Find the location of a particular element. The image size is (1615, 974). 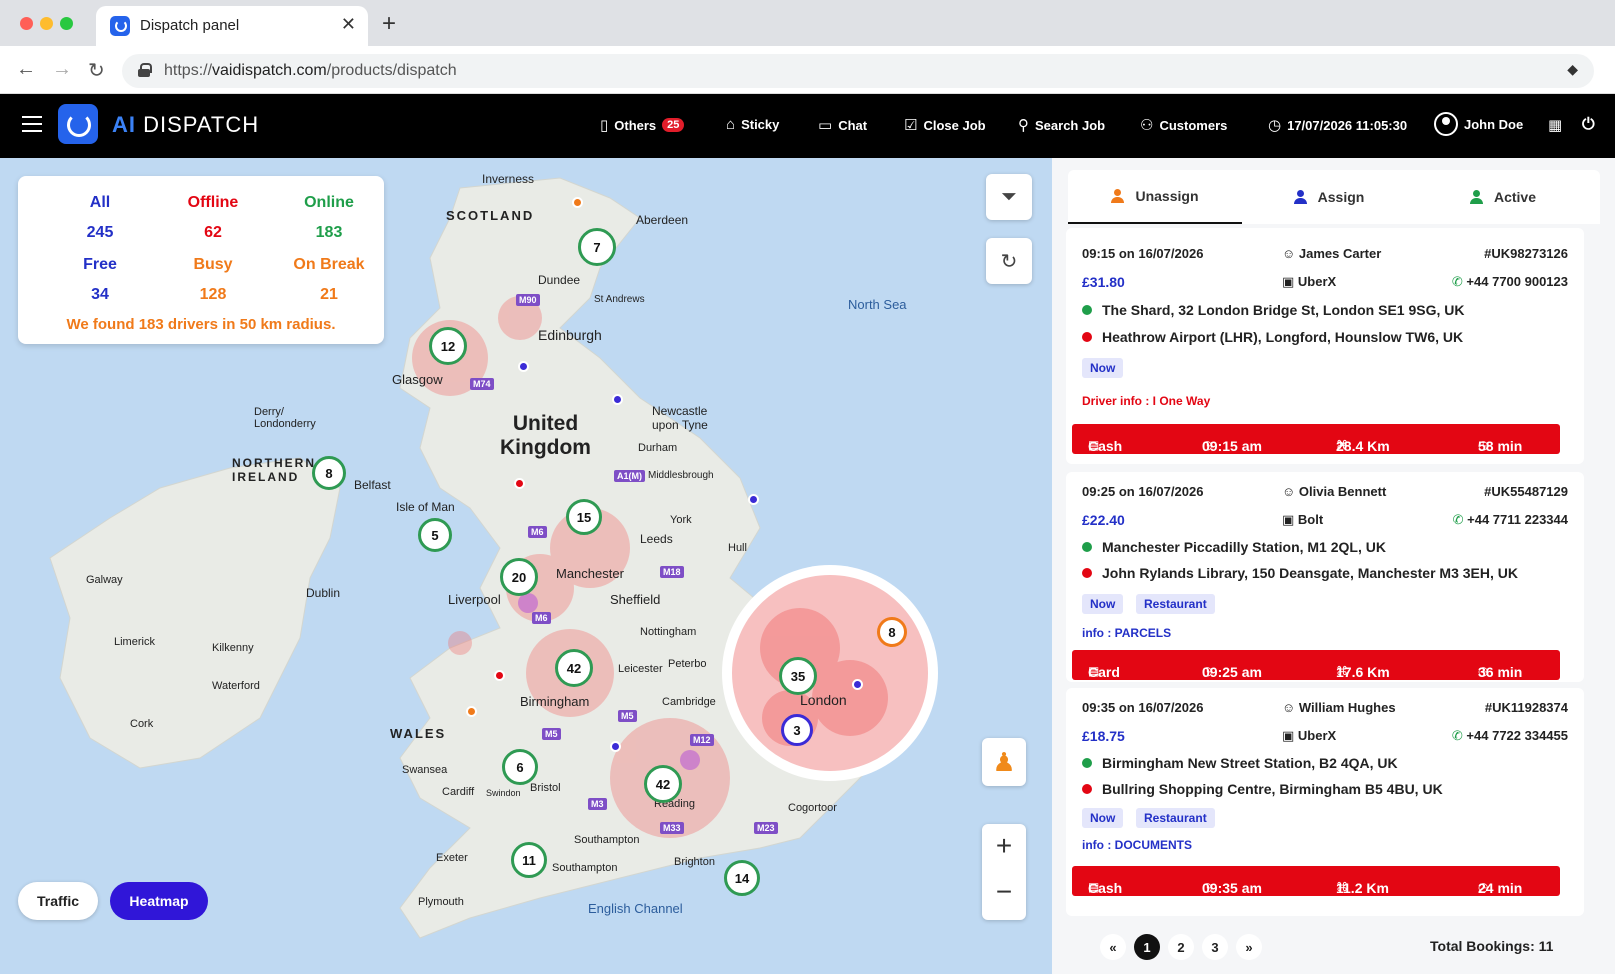

driver-cluster-purple: 3 is located at coordinates (797, 730).